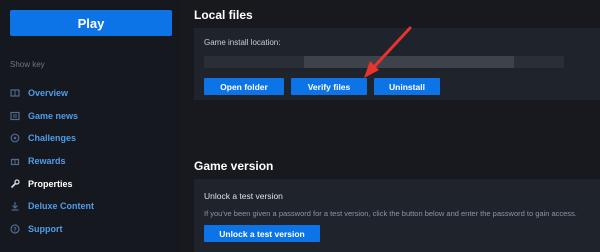  I want to click on wrench-icon, so click(15, 184).